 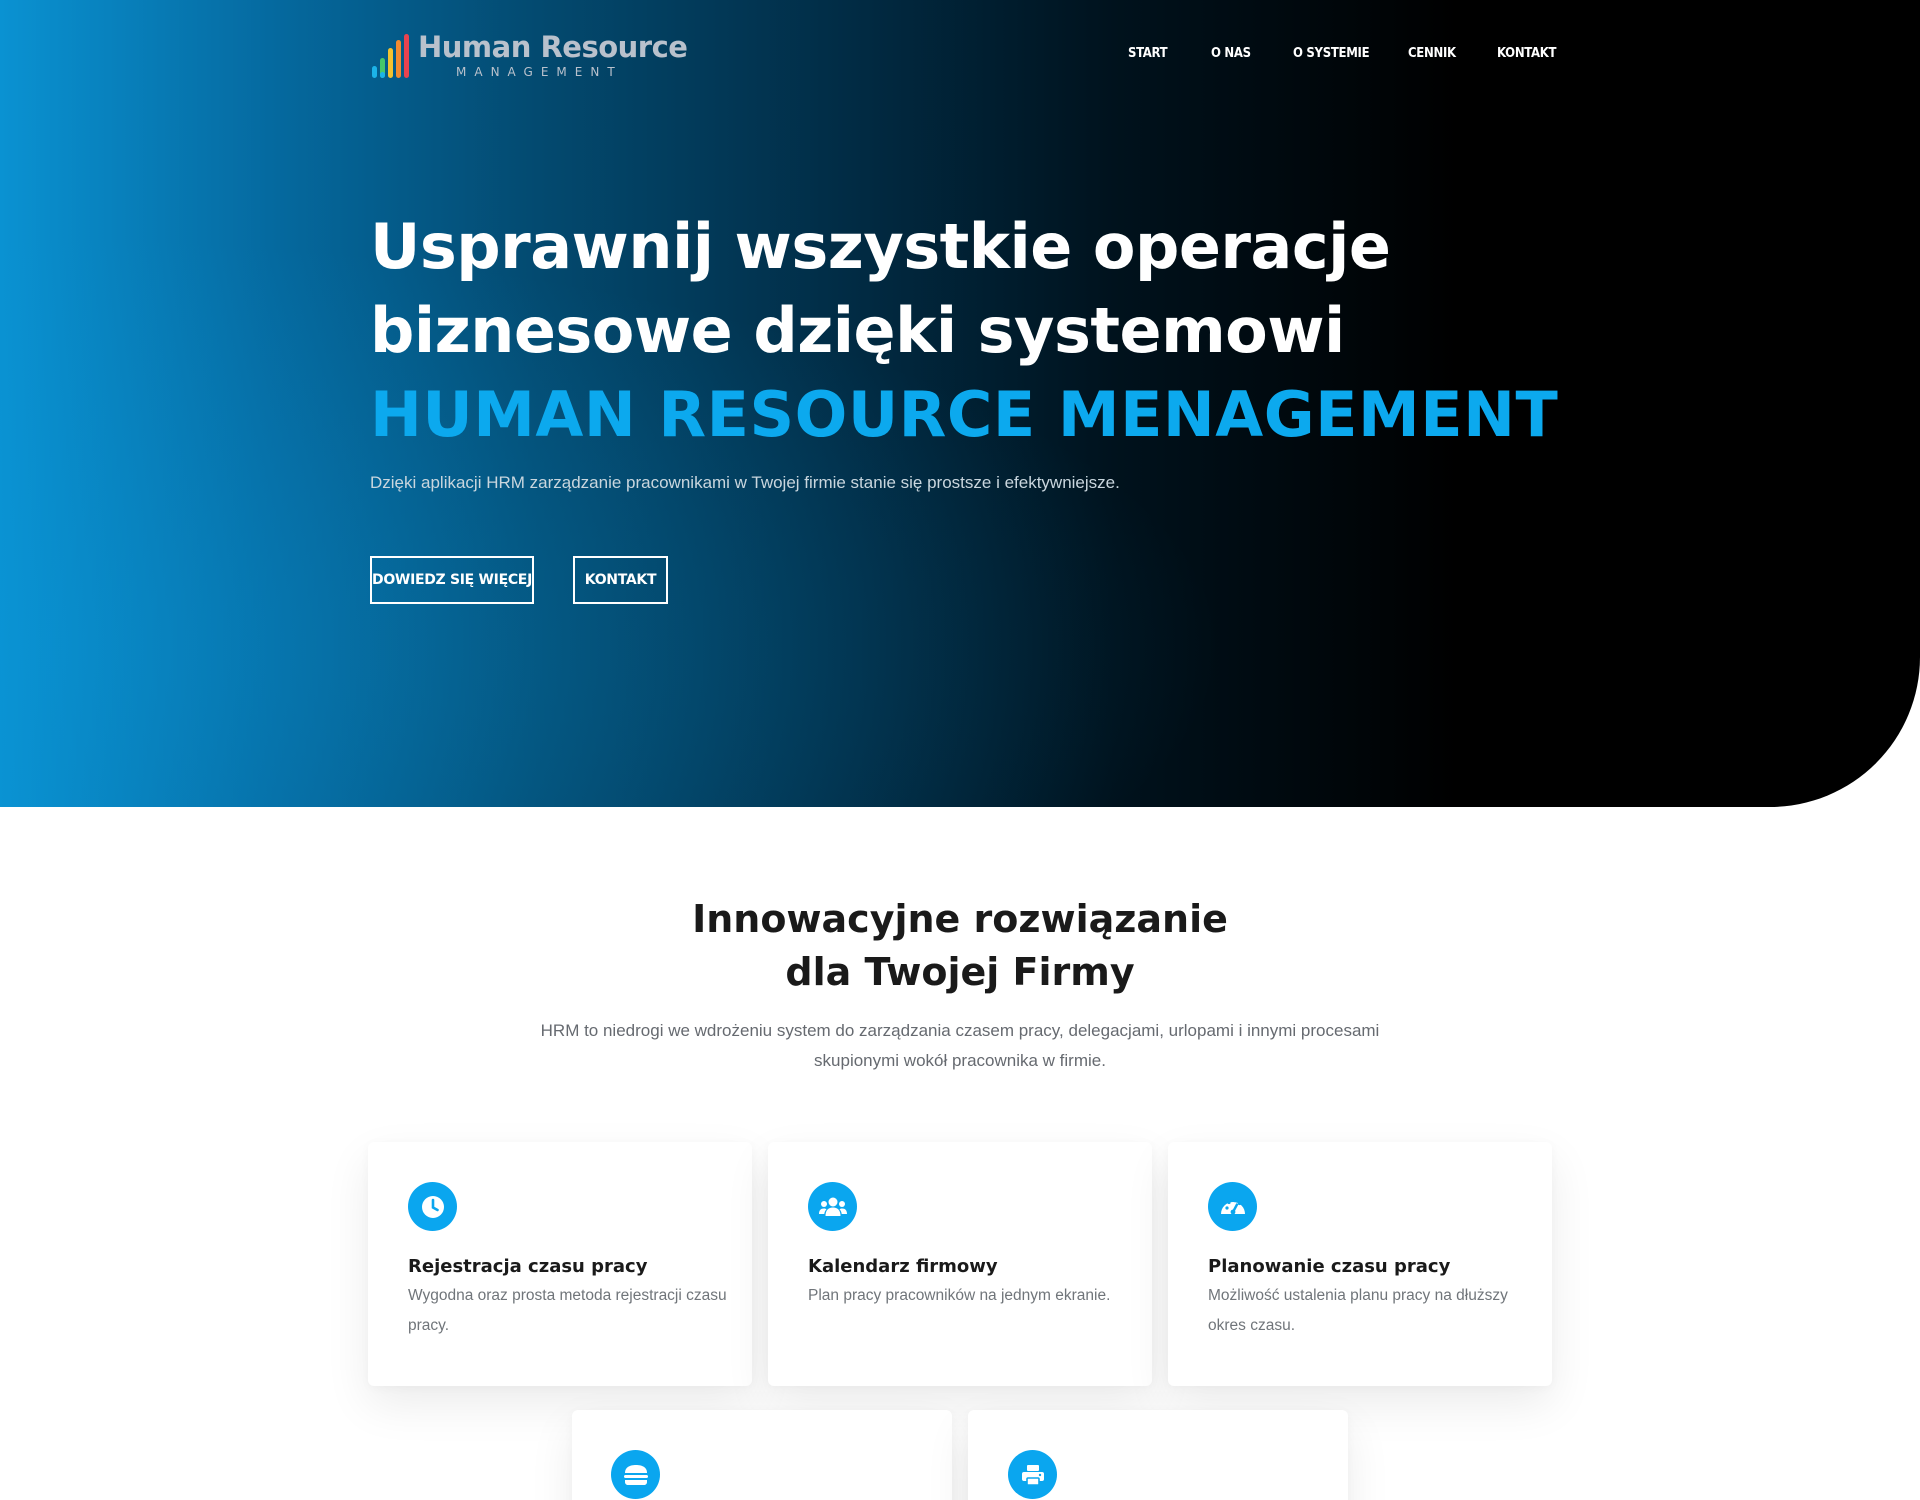 I want to click on feature-title: Kalendarz firmowy, so click(x=903, y=1266).